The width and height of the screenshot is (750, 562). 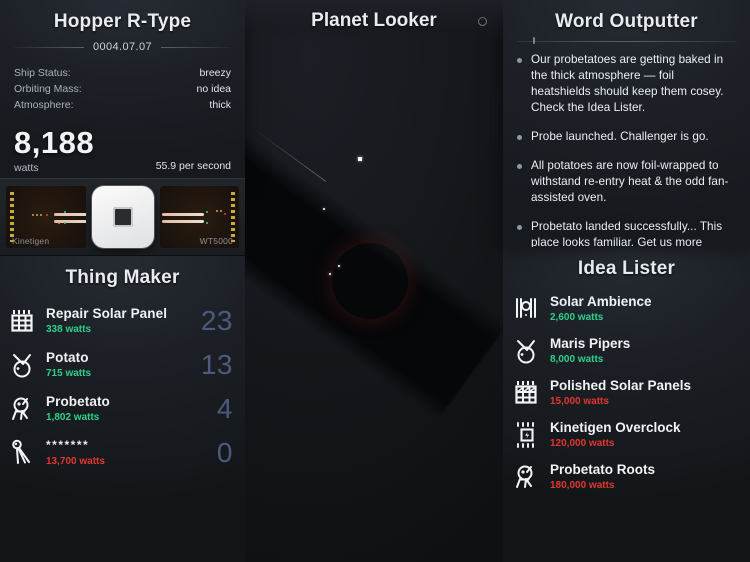 I want to click on maker-item-count: 0, so click(x=224, y=452).